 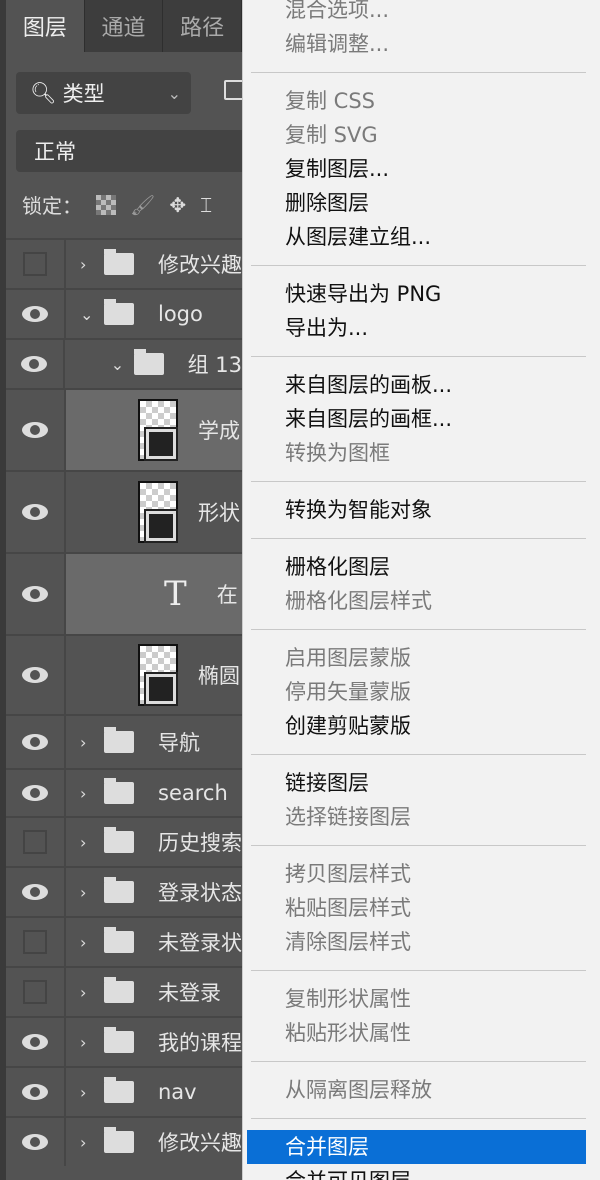 What do you see at coordinates (124, 741) in the screenshot?
I see `layer-row: › 导航` at bounding box center [124, 741].